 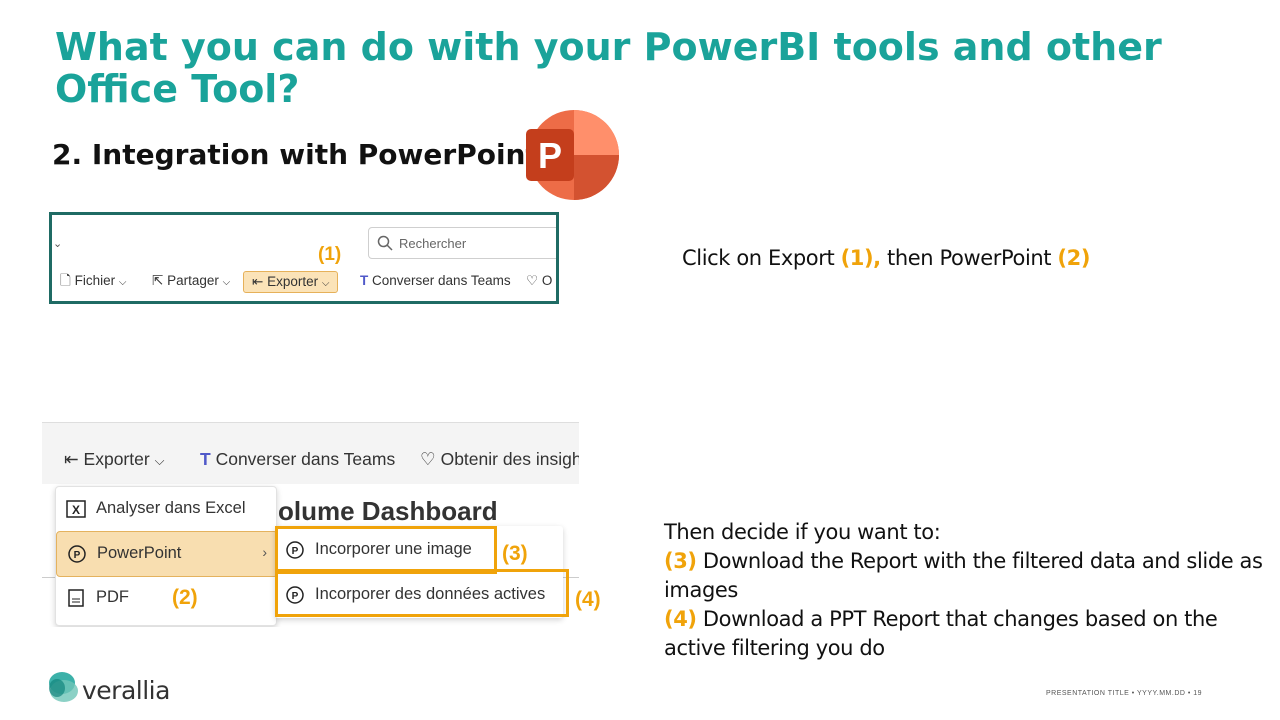 I want to click on excel-icon: X, so click(x=76, y=509).